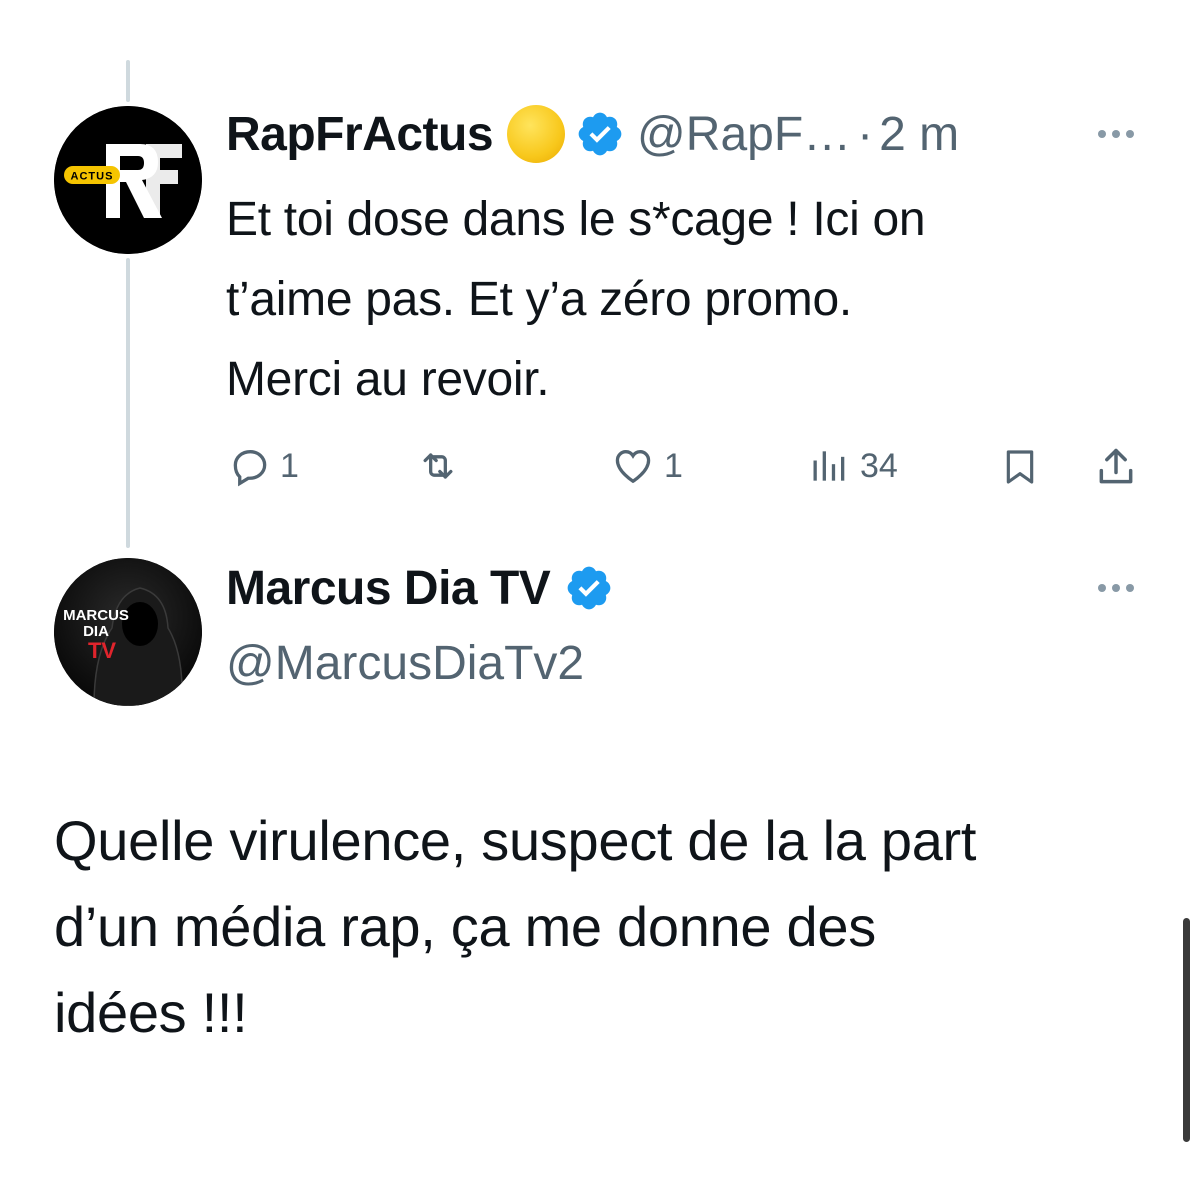 The width and height of the screenshot is (1200, 1200). I want to click on bookmark-button, so click(1020, 467).